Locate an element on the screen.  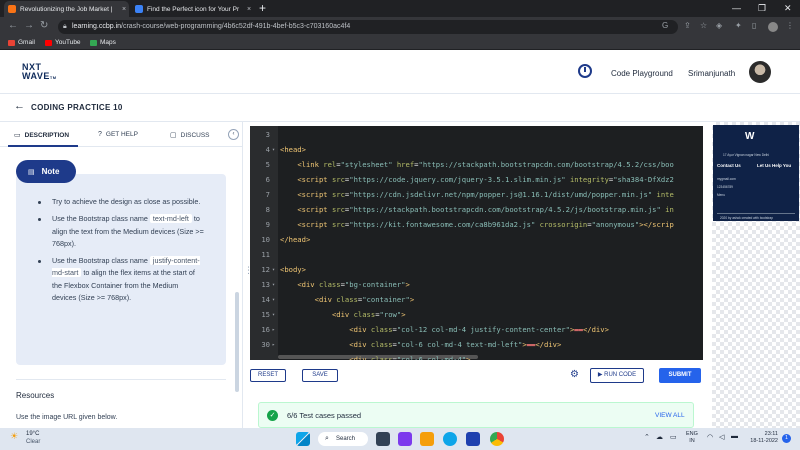
store-icon is located at coordinates (473, 439).